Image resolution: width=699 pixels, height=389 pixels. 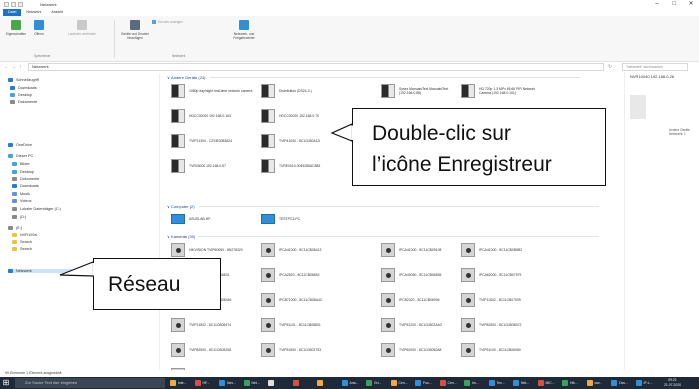 I want to click on callout-pointer-joins, so click(x=223, y=200).